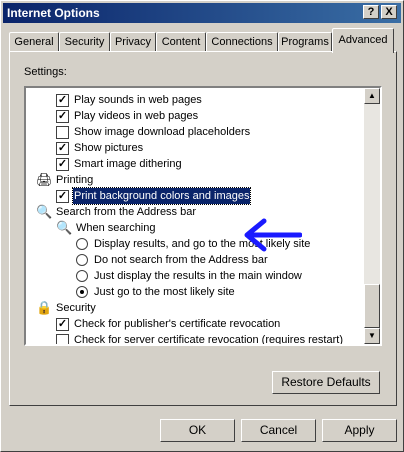 This screenshot has width=404, height=452. I want to click on list-item-label: Just go to the most likely site, so click(164, 292).